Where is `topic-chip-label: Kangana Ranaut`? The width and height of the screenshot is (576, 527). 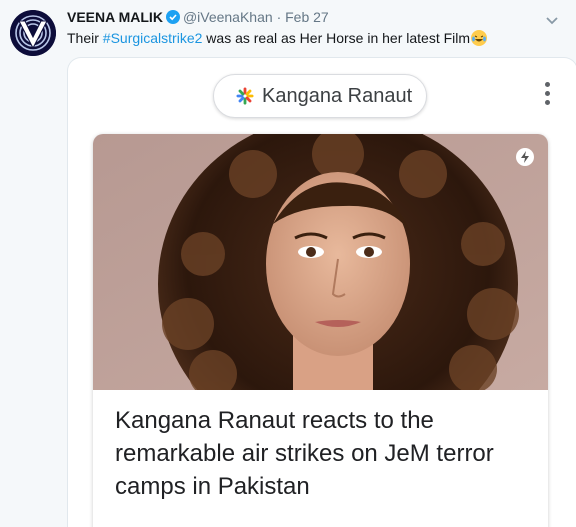
topic-chip-label: Kangana Ranaut is located at coordinates (337, 96).